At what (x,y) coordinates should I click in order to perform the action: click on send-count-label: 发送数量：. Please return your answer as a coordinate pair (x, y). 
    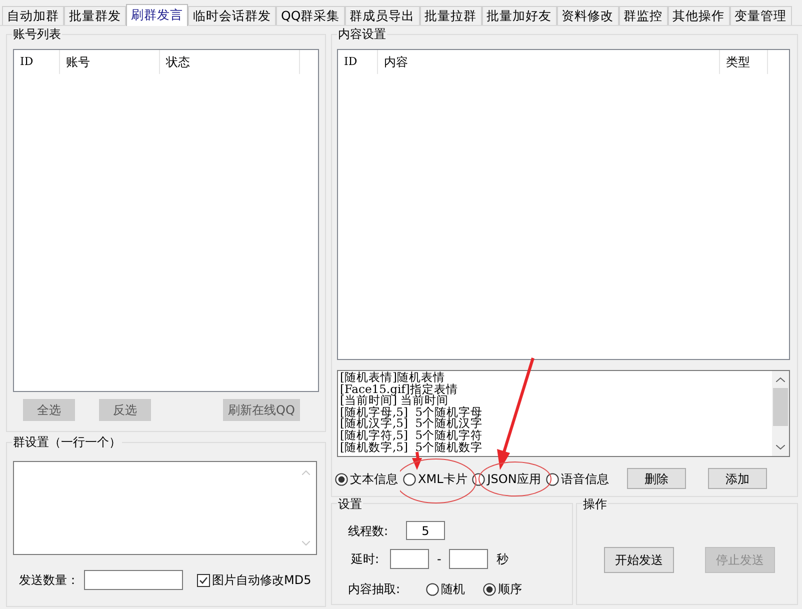
    Looking at the image, I should click on (49, 580).